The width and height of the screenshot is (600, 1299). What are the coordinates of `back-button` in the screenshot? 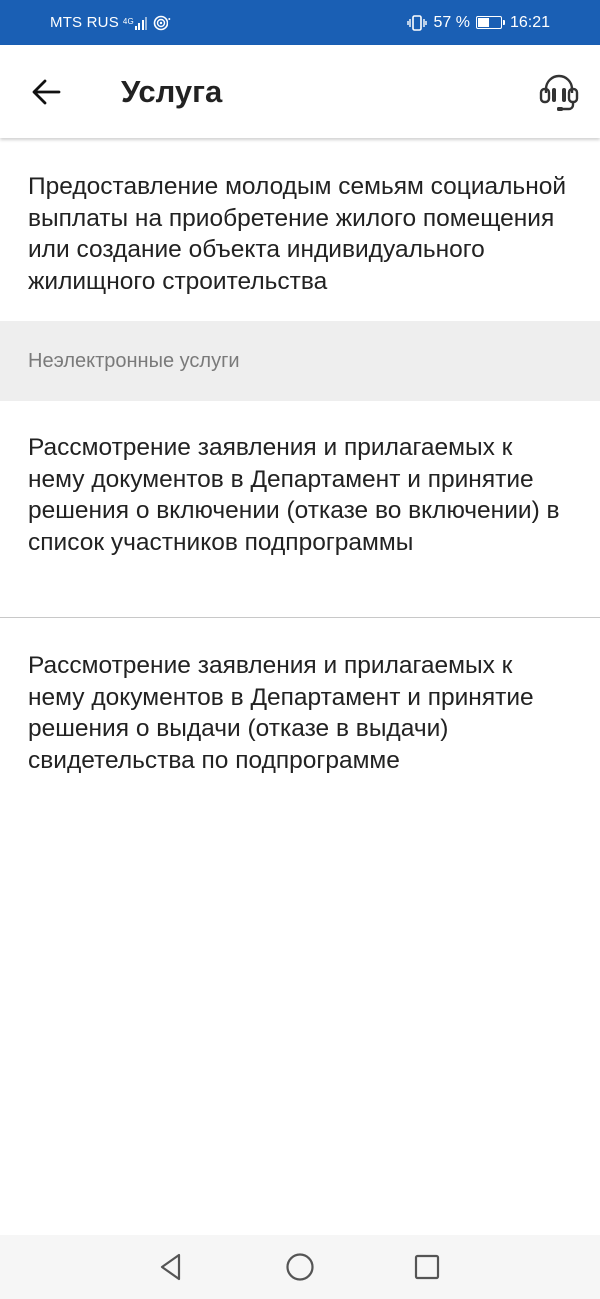 It's located at (46, 92).